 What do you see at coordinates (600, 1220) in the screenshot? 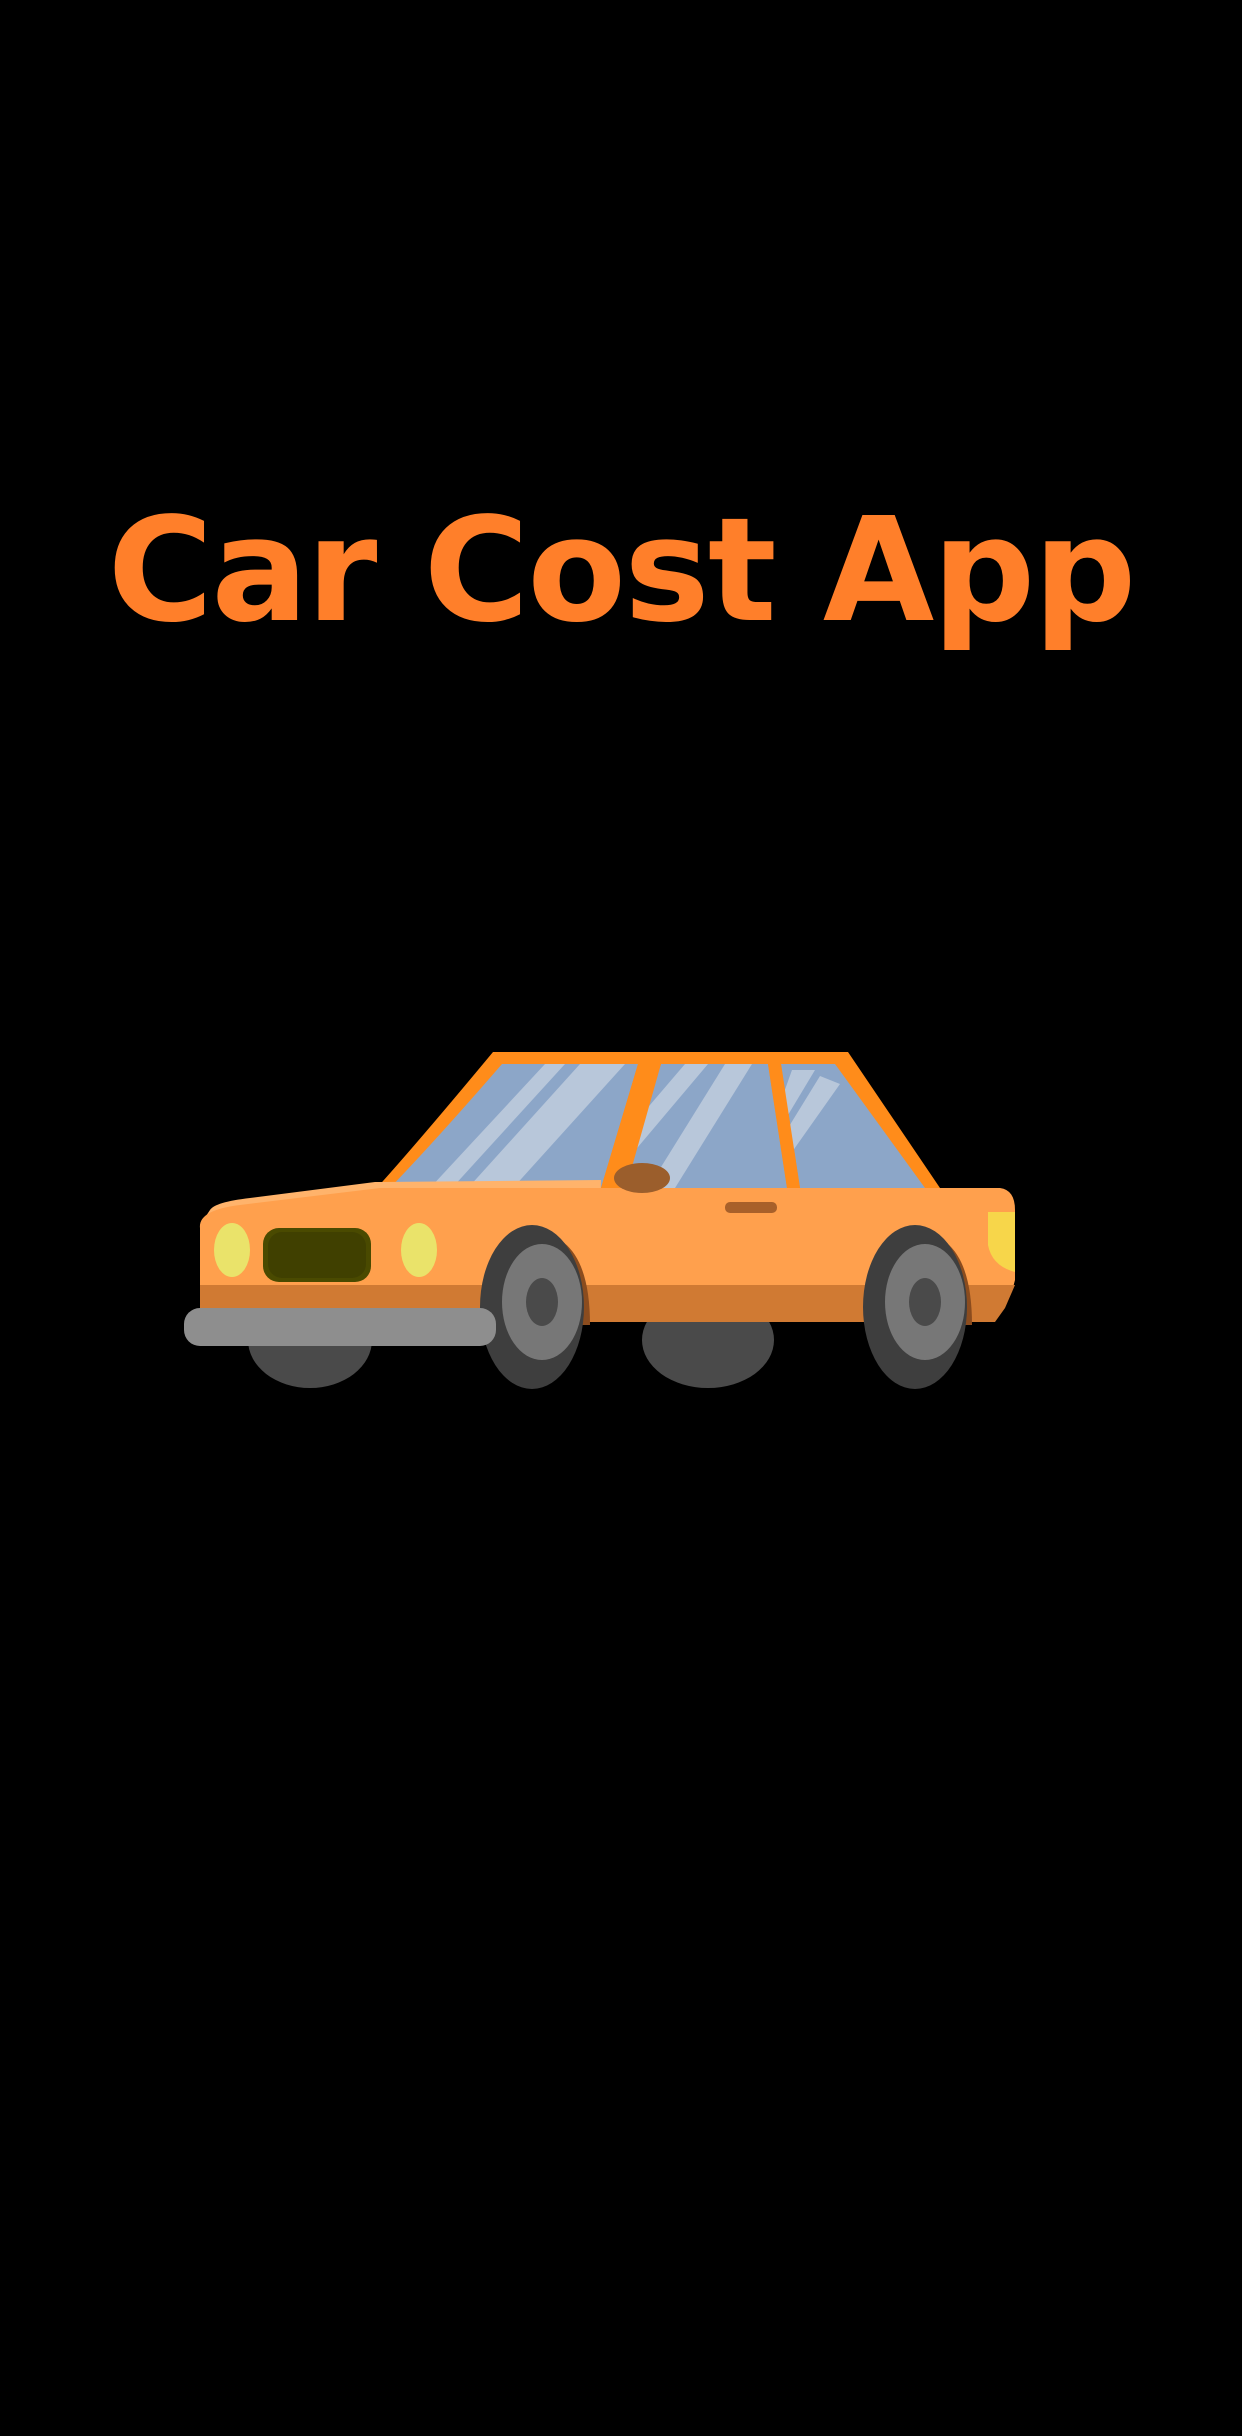
I see `car-icon` at bounding box center [600, 1220].